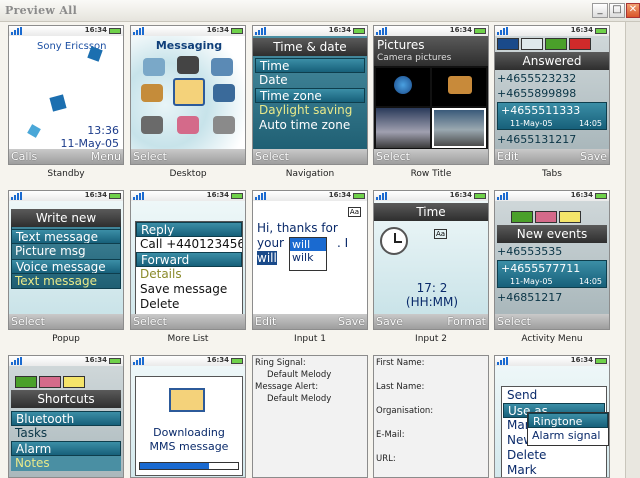 This screenshot has height=478, width=640. Describe the element at coordinates (66, 448) in the screenshot. I see `shortcut-alarm: Alarm` at that location.